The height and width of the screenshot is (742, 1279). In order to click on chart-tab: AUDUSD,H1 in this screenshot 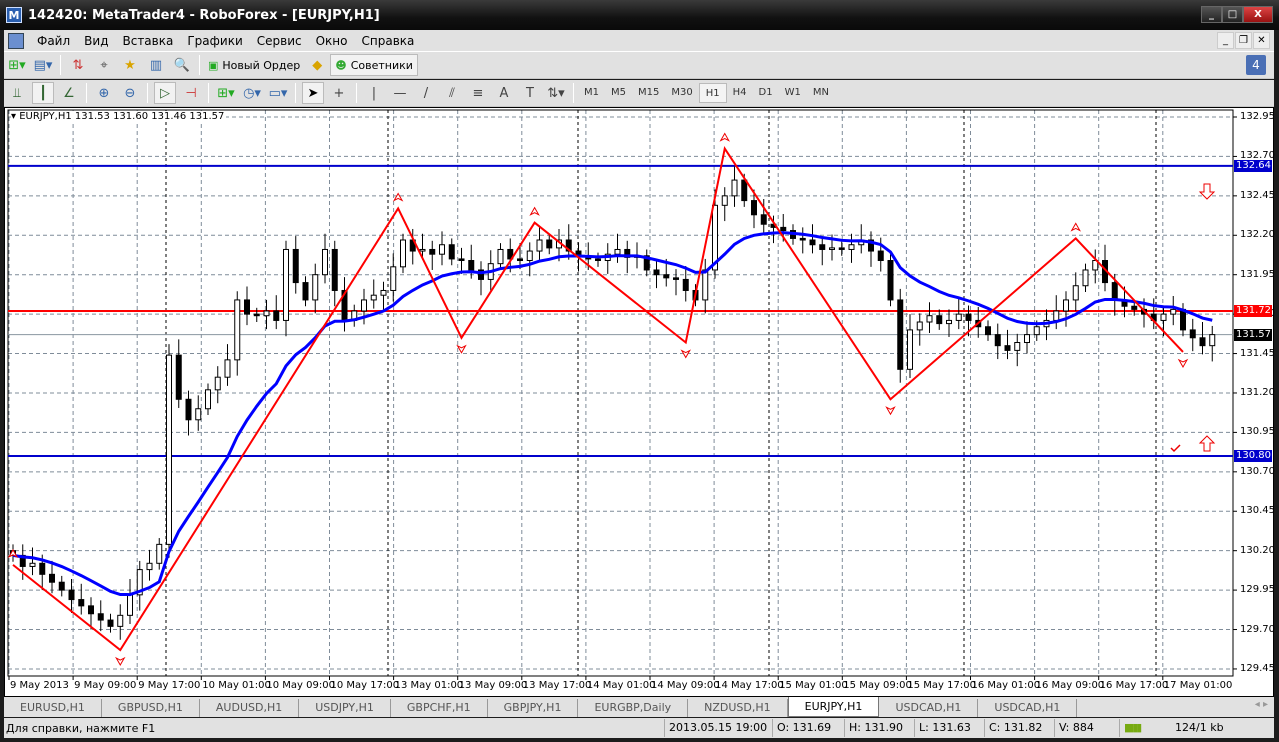, I will do `click(250, 708)`.